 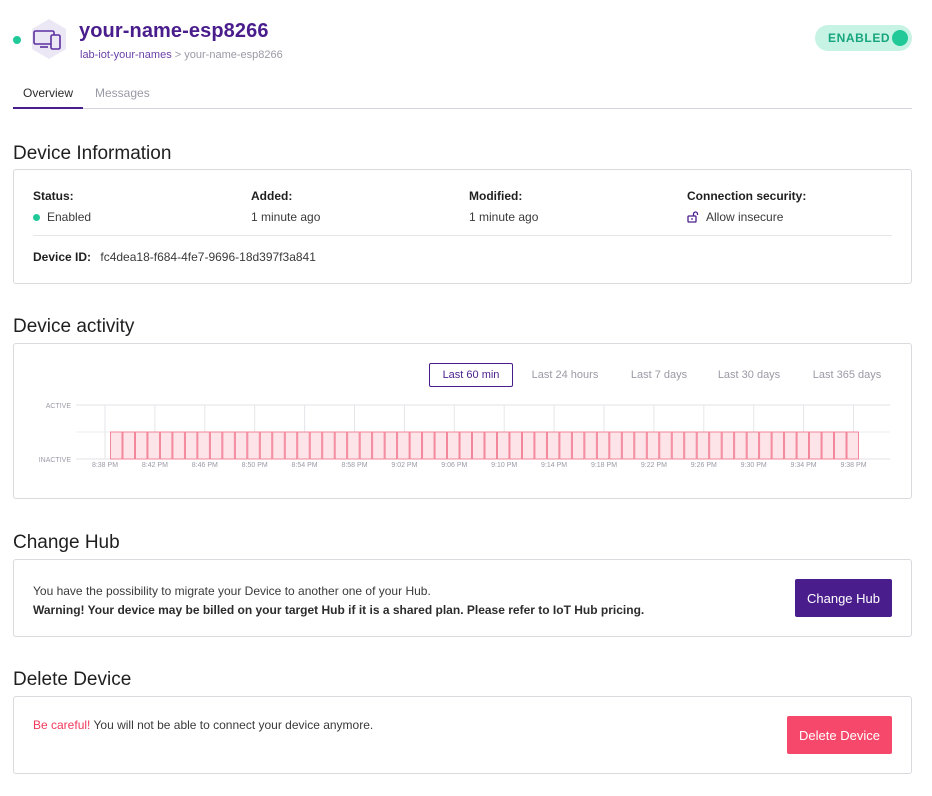 I want to click on y-level-label: INACTIVE, so click(x=55, y=460).